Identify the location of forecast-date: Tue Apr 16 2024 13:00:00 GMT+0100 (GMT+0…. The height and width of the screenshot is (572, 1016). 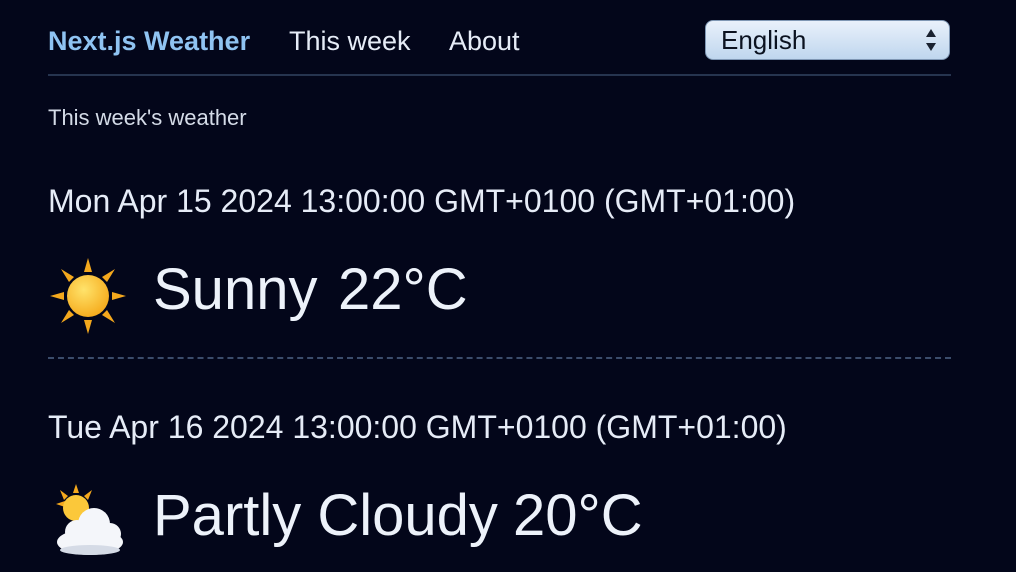
(417, 427).